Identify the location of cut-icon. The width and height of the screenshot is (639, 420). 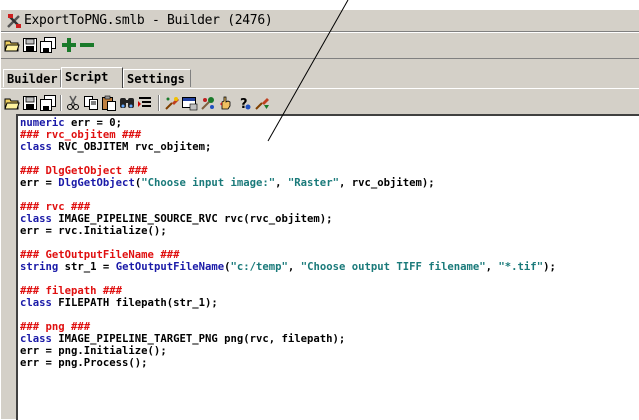
(73, 103).